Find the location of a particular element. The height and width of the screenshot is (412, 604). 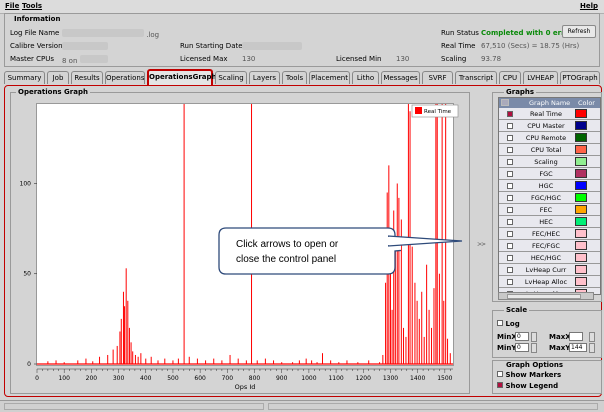

x-tick-label: 200 is located at coordinates (92, 378).